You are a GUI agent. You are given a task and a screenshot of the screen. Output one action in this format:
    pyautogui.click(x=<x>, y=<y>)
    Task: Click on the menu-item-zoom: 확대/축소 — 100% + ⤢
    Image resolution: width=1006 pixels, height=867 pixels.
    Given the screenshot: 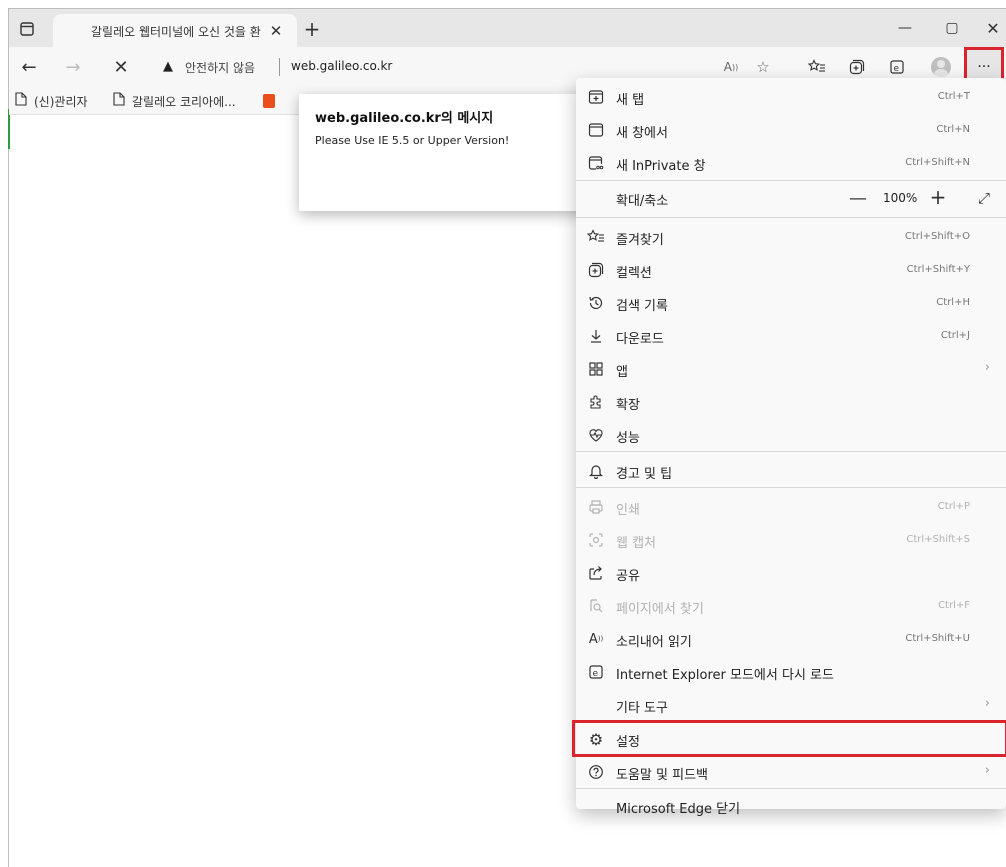 What is the action you would take?
    pyautogui.click(x=791, y=197)
    